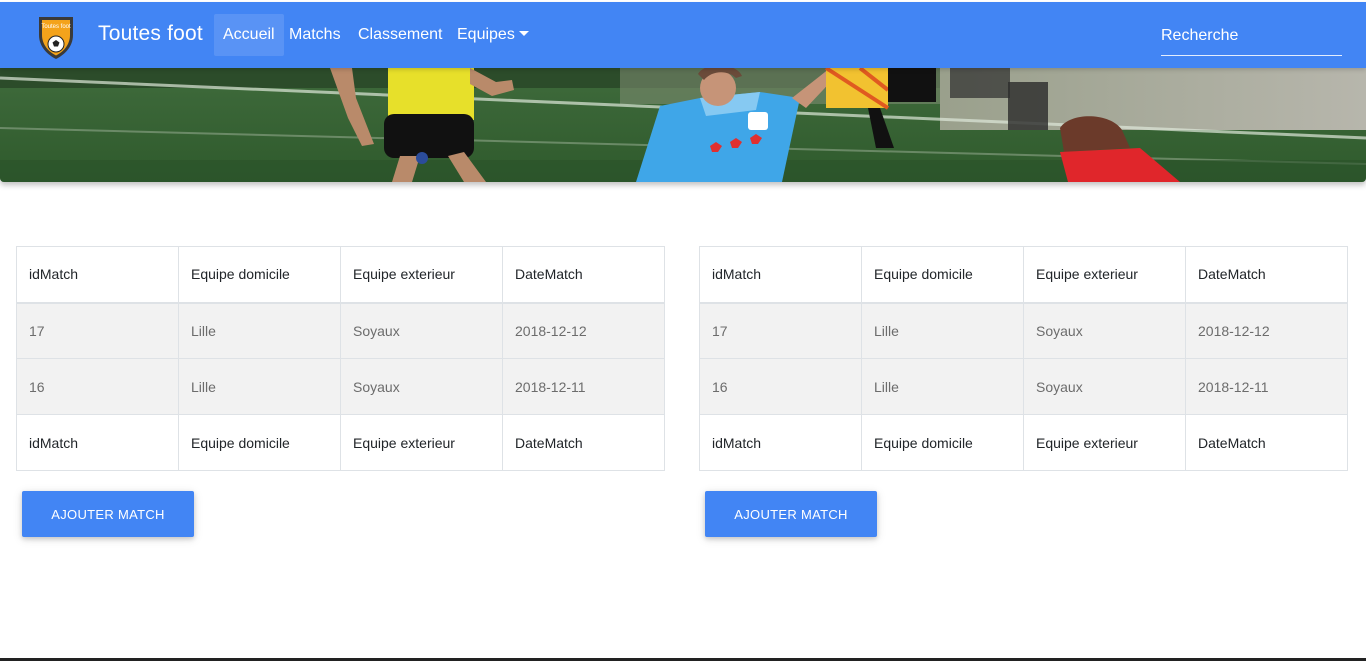 The height and width of the screenshot is (661, 1366). I want to click on caret-down-icon, so click(523, 33).